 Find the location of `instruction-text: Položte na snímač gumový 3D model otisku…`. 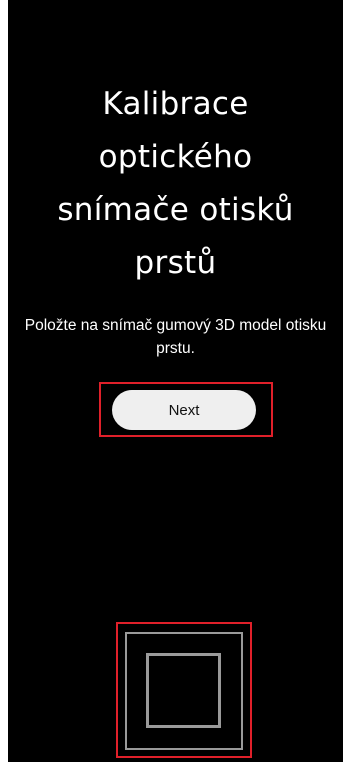

instruction-text: Položte na snímač gumový 3D model otisku… is located at coordinates (175, 337).